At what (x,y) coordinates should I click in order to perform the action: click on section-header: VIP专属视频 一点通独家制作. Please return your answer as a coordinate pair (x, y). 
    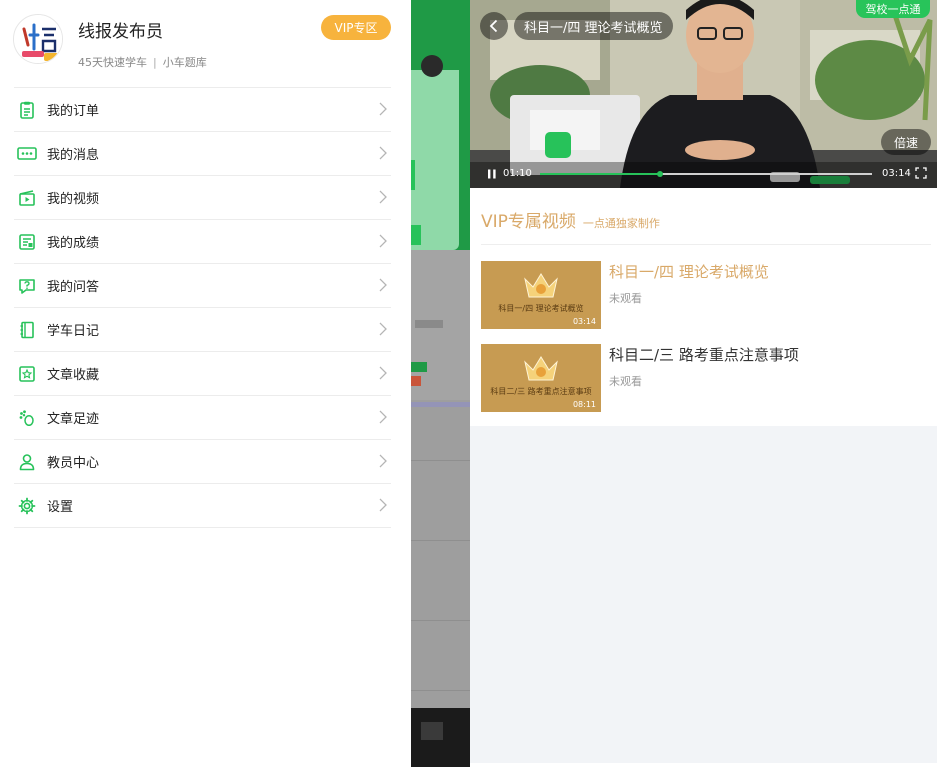
    Looking at the image, I should click on (570, 219).